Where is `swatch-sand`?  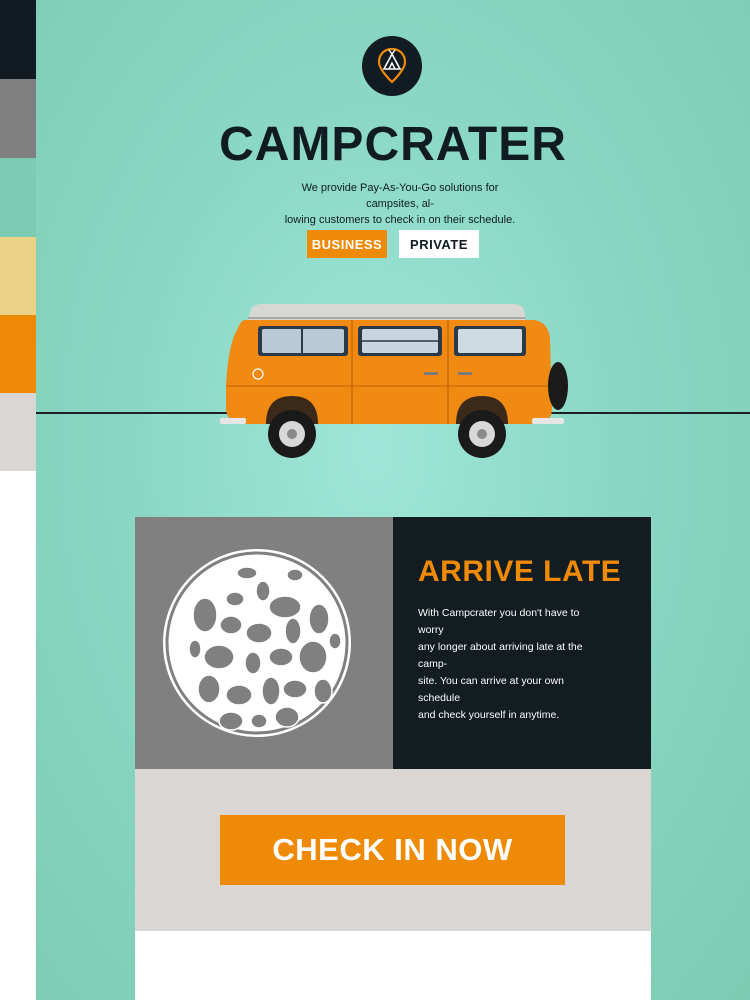 swatch-sand is located at coordinates (18, 276).